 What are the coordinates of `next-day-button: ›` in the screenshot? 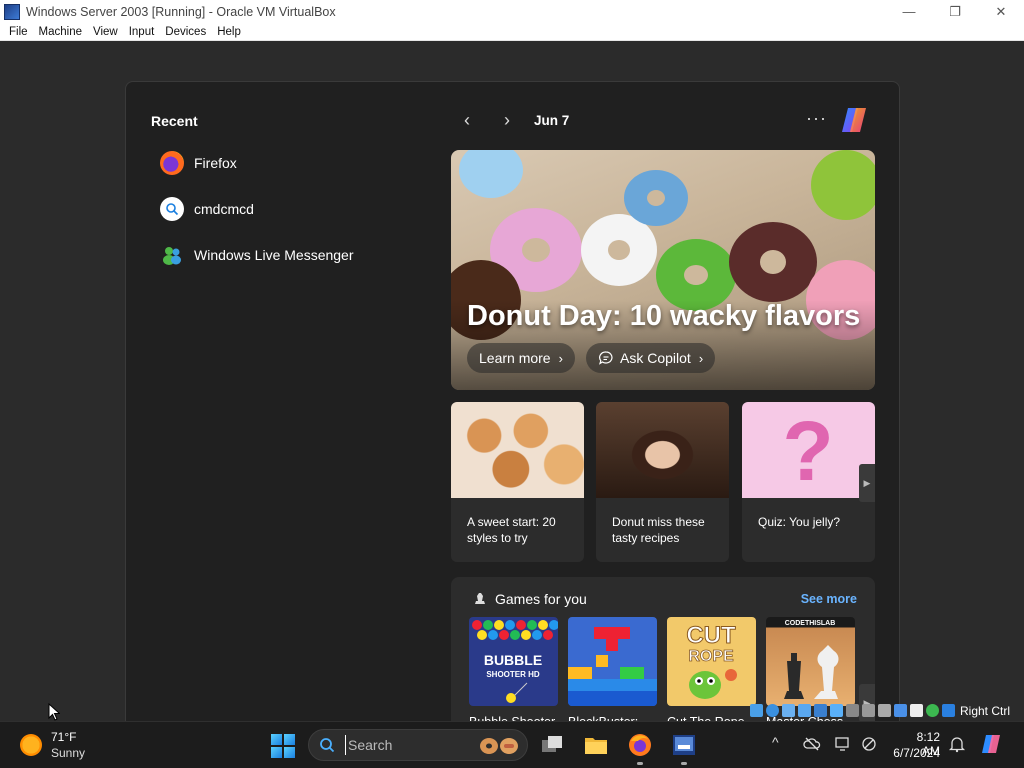 It's located at (507, 120).